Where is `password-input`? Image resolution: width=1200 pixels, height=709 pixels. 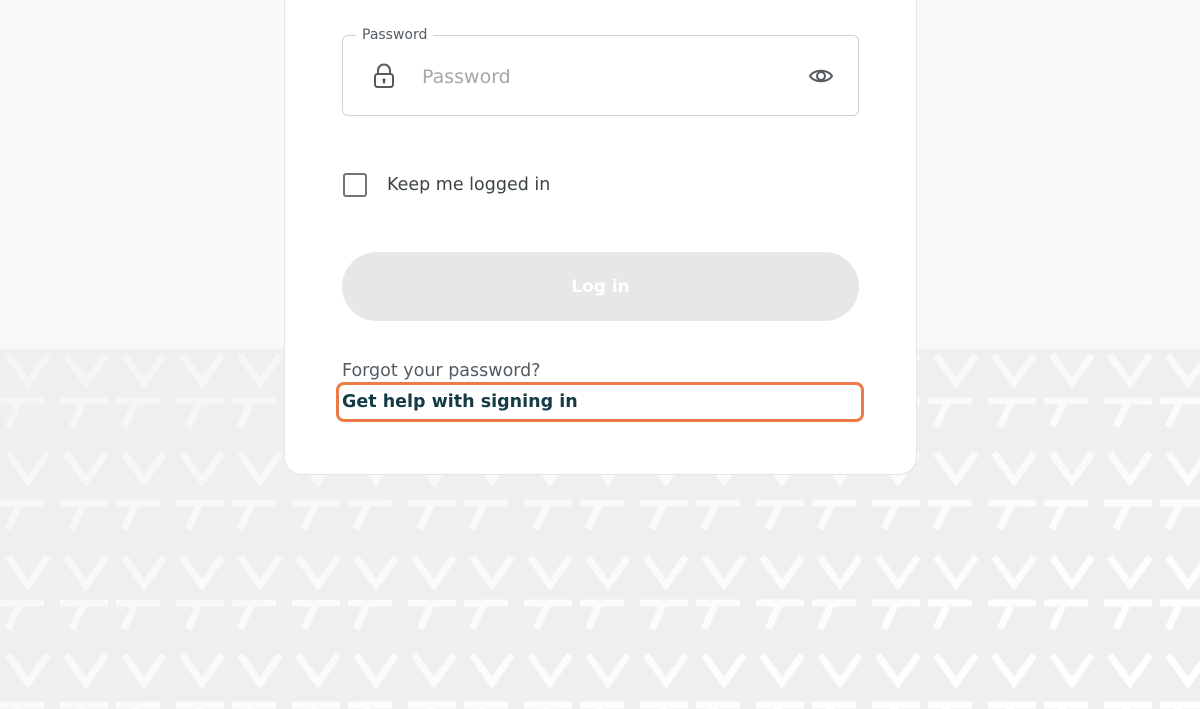 password-input is located at coordinates (607, 77).